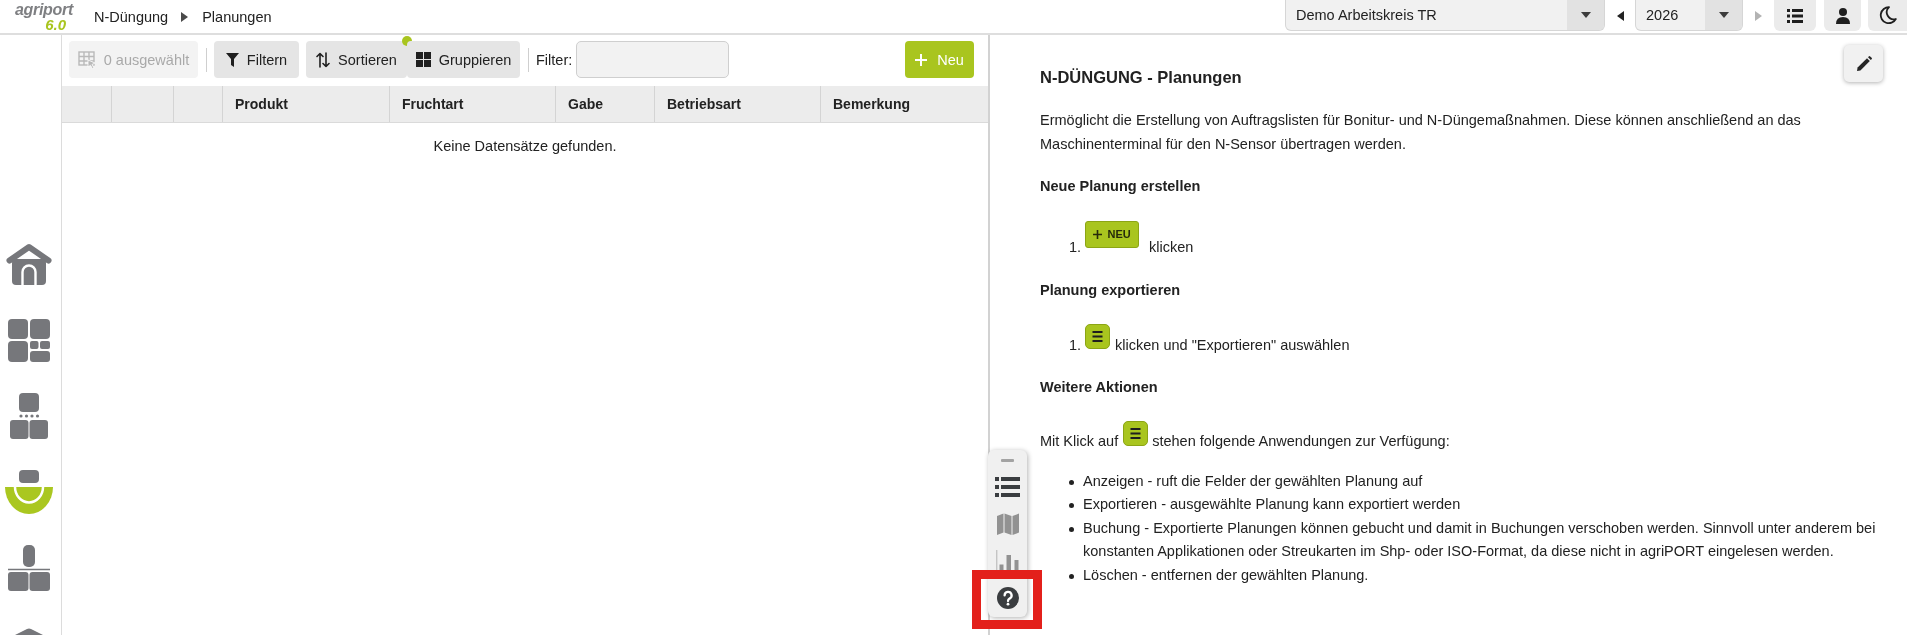 This screenshot has width=1907, height=635. I want to click on breadcrumb-item: Planungen, so click(237, 16).